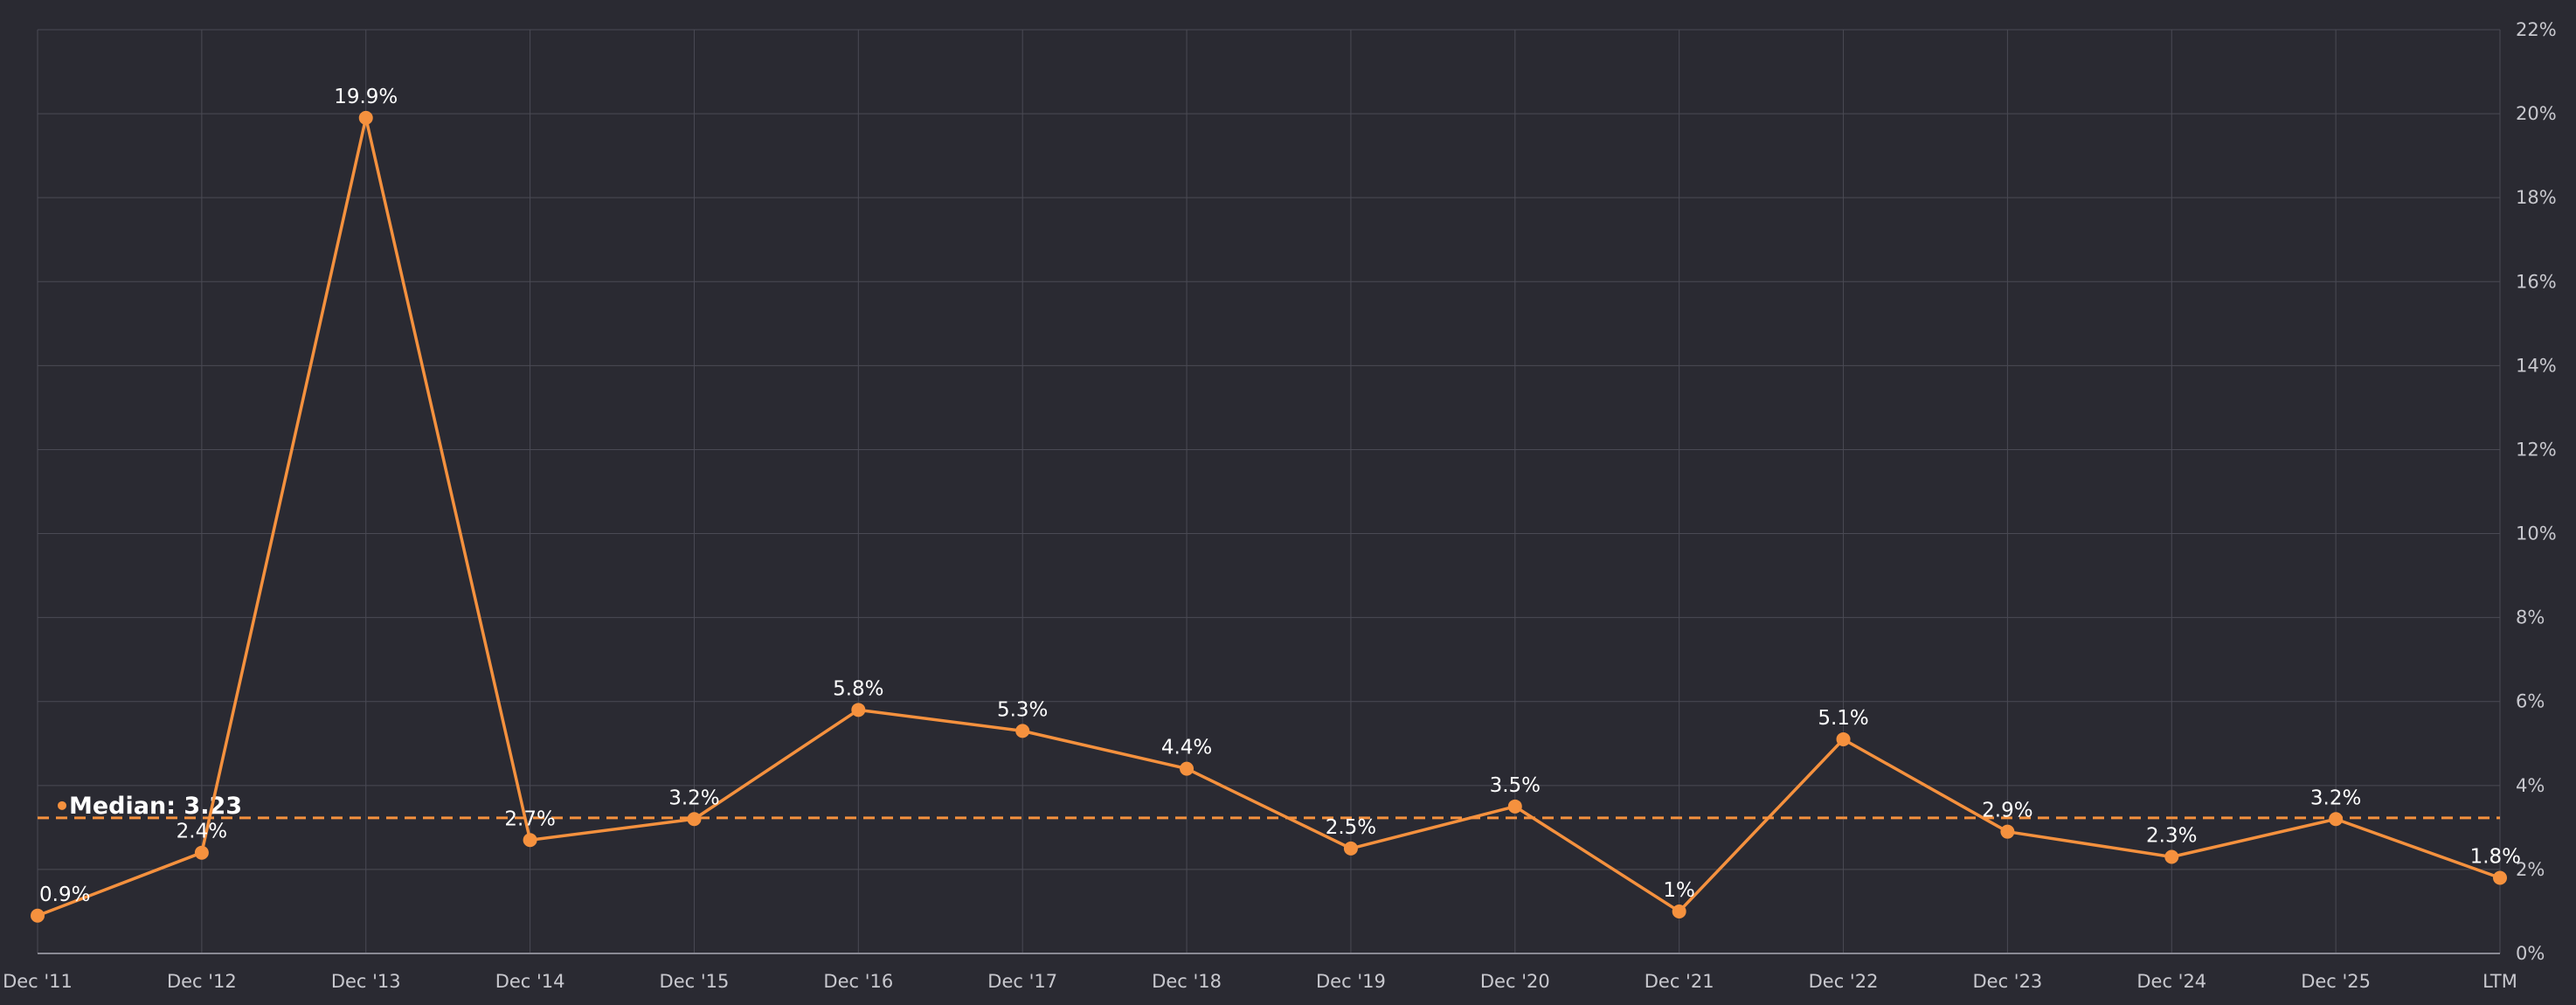  What do you see at coordinates (38, 981) in the screenshot?
I see `x-tick-label: Dec '11` at bounding box center [38, 981].